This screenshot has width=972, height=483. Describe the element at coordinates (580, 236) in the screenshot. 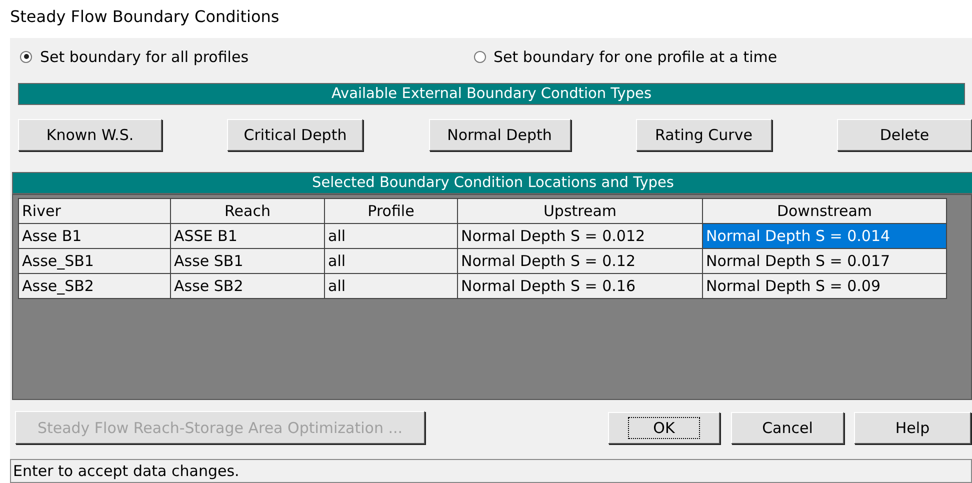

I see `table-cell: Normal Depth S = 0.012` at that location.